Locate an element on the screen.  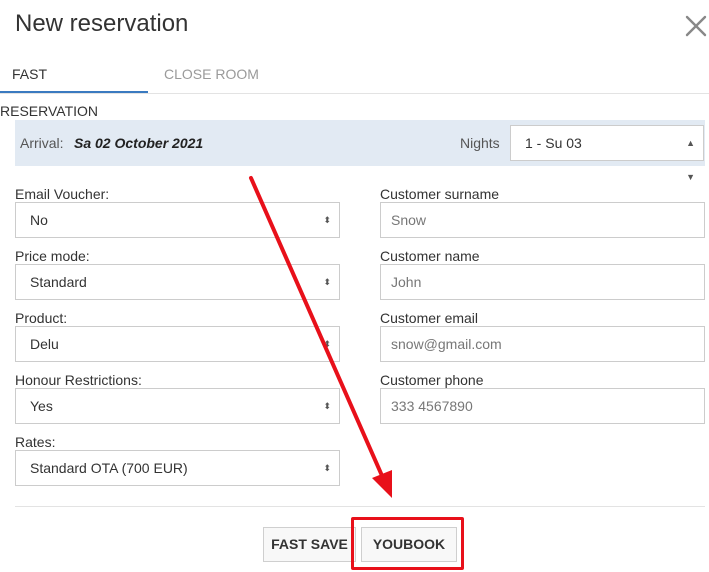
annotation-arrow-icon is located at coordinates (320, 337).